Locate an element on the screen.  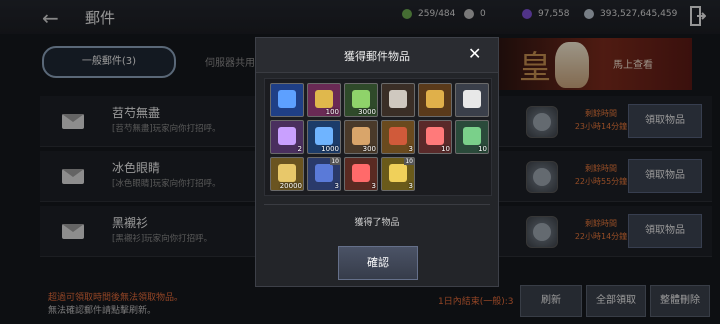
item-count: 300 is located at coordinates (369, 149).